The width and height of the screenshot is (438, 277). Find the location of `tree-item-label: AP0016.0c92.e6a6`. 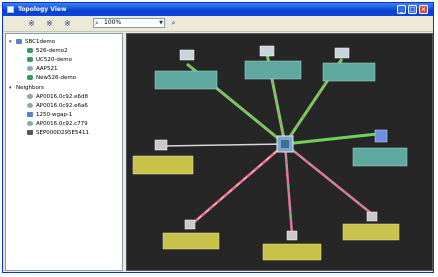

tree-item-label: AP0016.0c92.e6a6 is located at coordinates (62, 106).